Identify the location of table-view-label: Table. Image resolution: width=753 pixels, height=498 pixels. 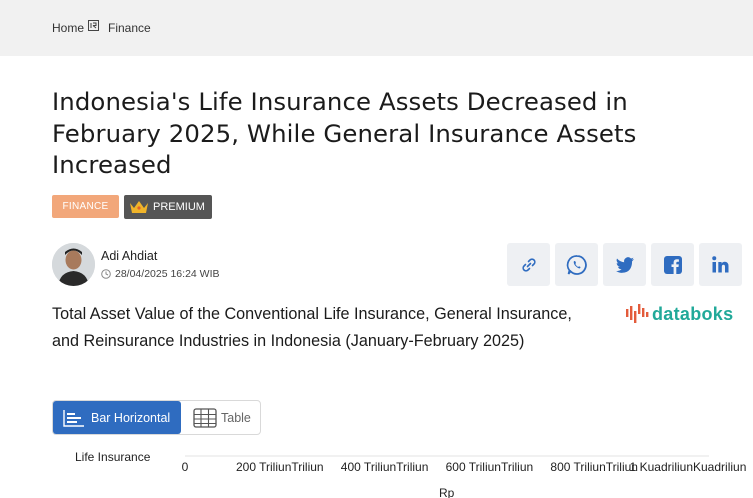
(236, 417).